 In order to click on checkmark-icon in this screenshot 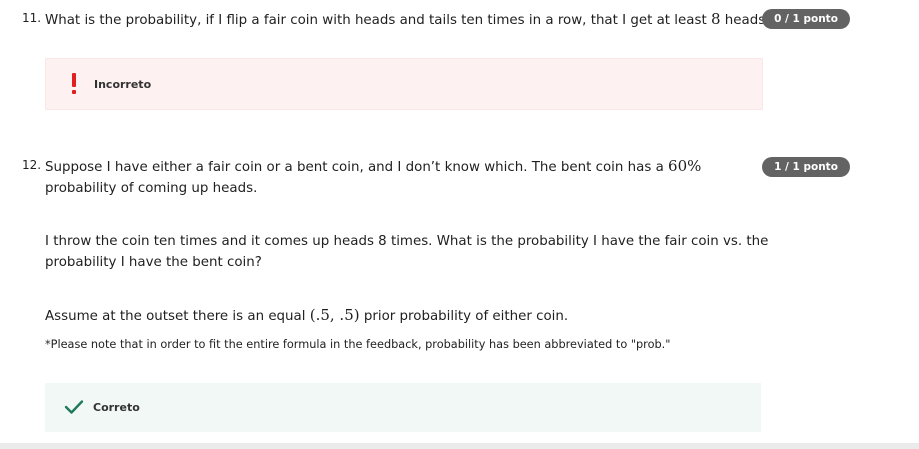, I will do `click(74, 407)`.